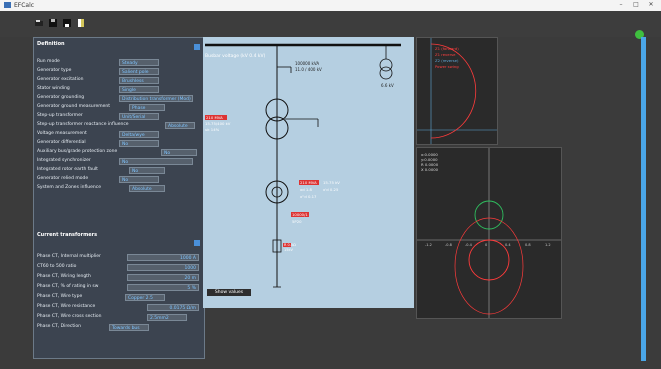  What do you see at coordinates (212, 129) in the screenshot?
I see `unit-value: uk 14%` at bounding box center [212, 129].